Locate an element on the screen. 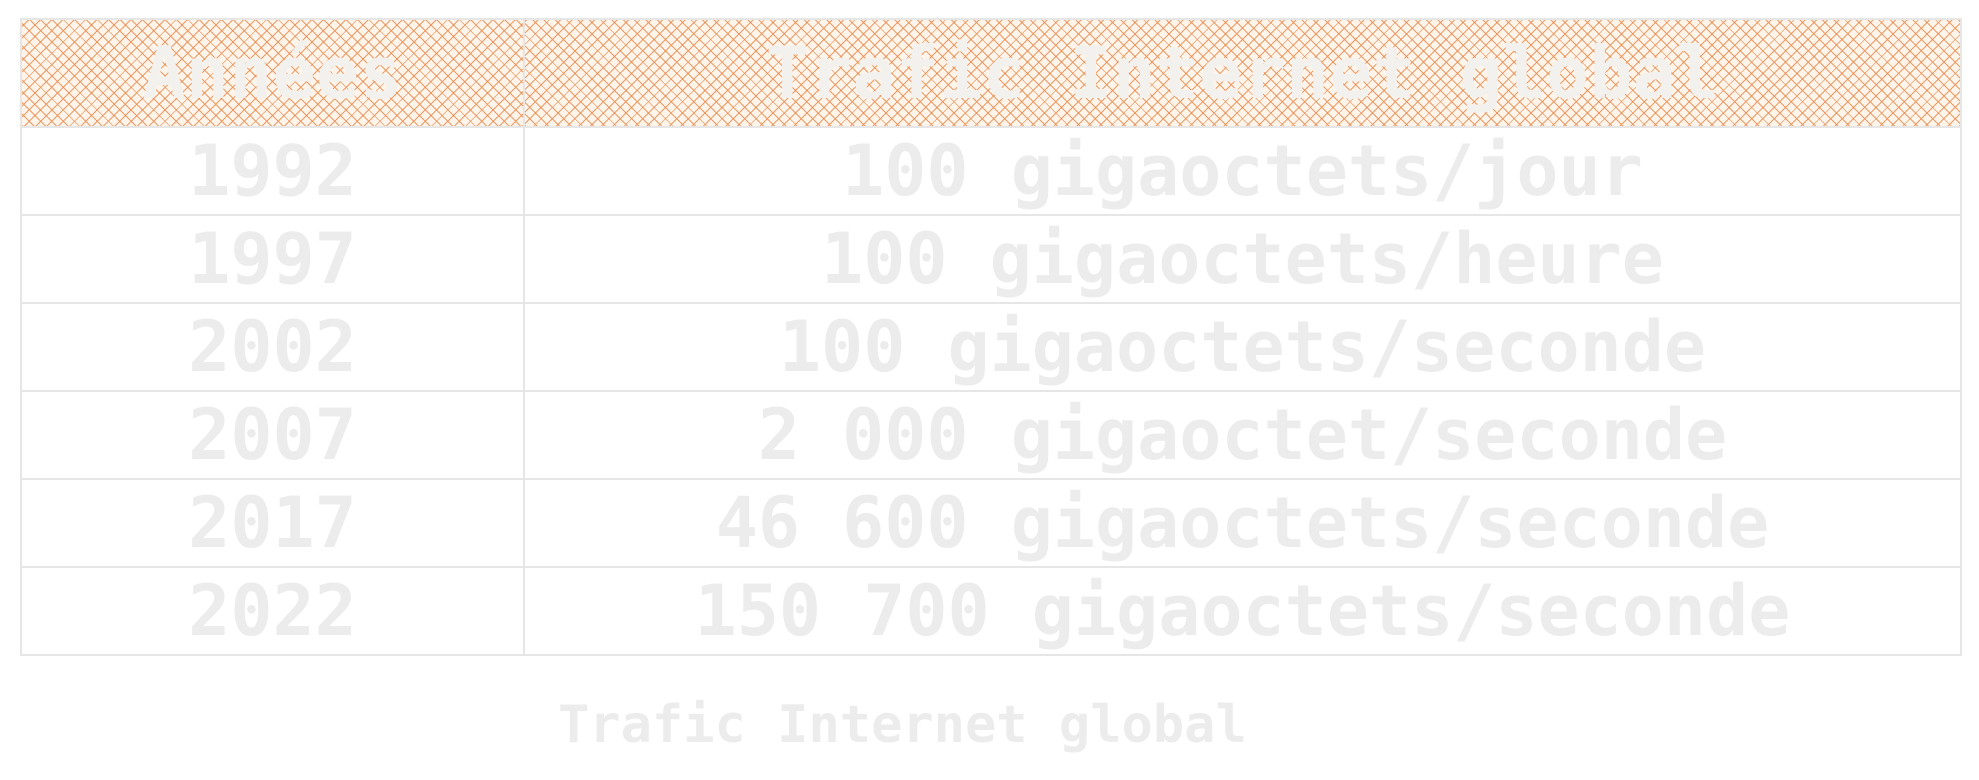 The height and width of the screenshot is (780, 1979). cell-year: 2017 is located at coordinates (272, 523).